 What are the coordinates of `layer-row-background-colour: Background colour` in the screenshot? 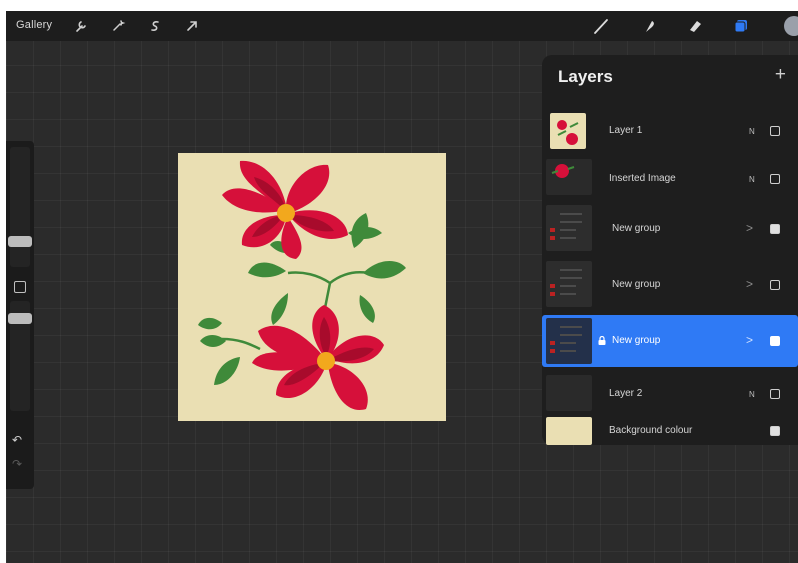 It's located at (670, 430).